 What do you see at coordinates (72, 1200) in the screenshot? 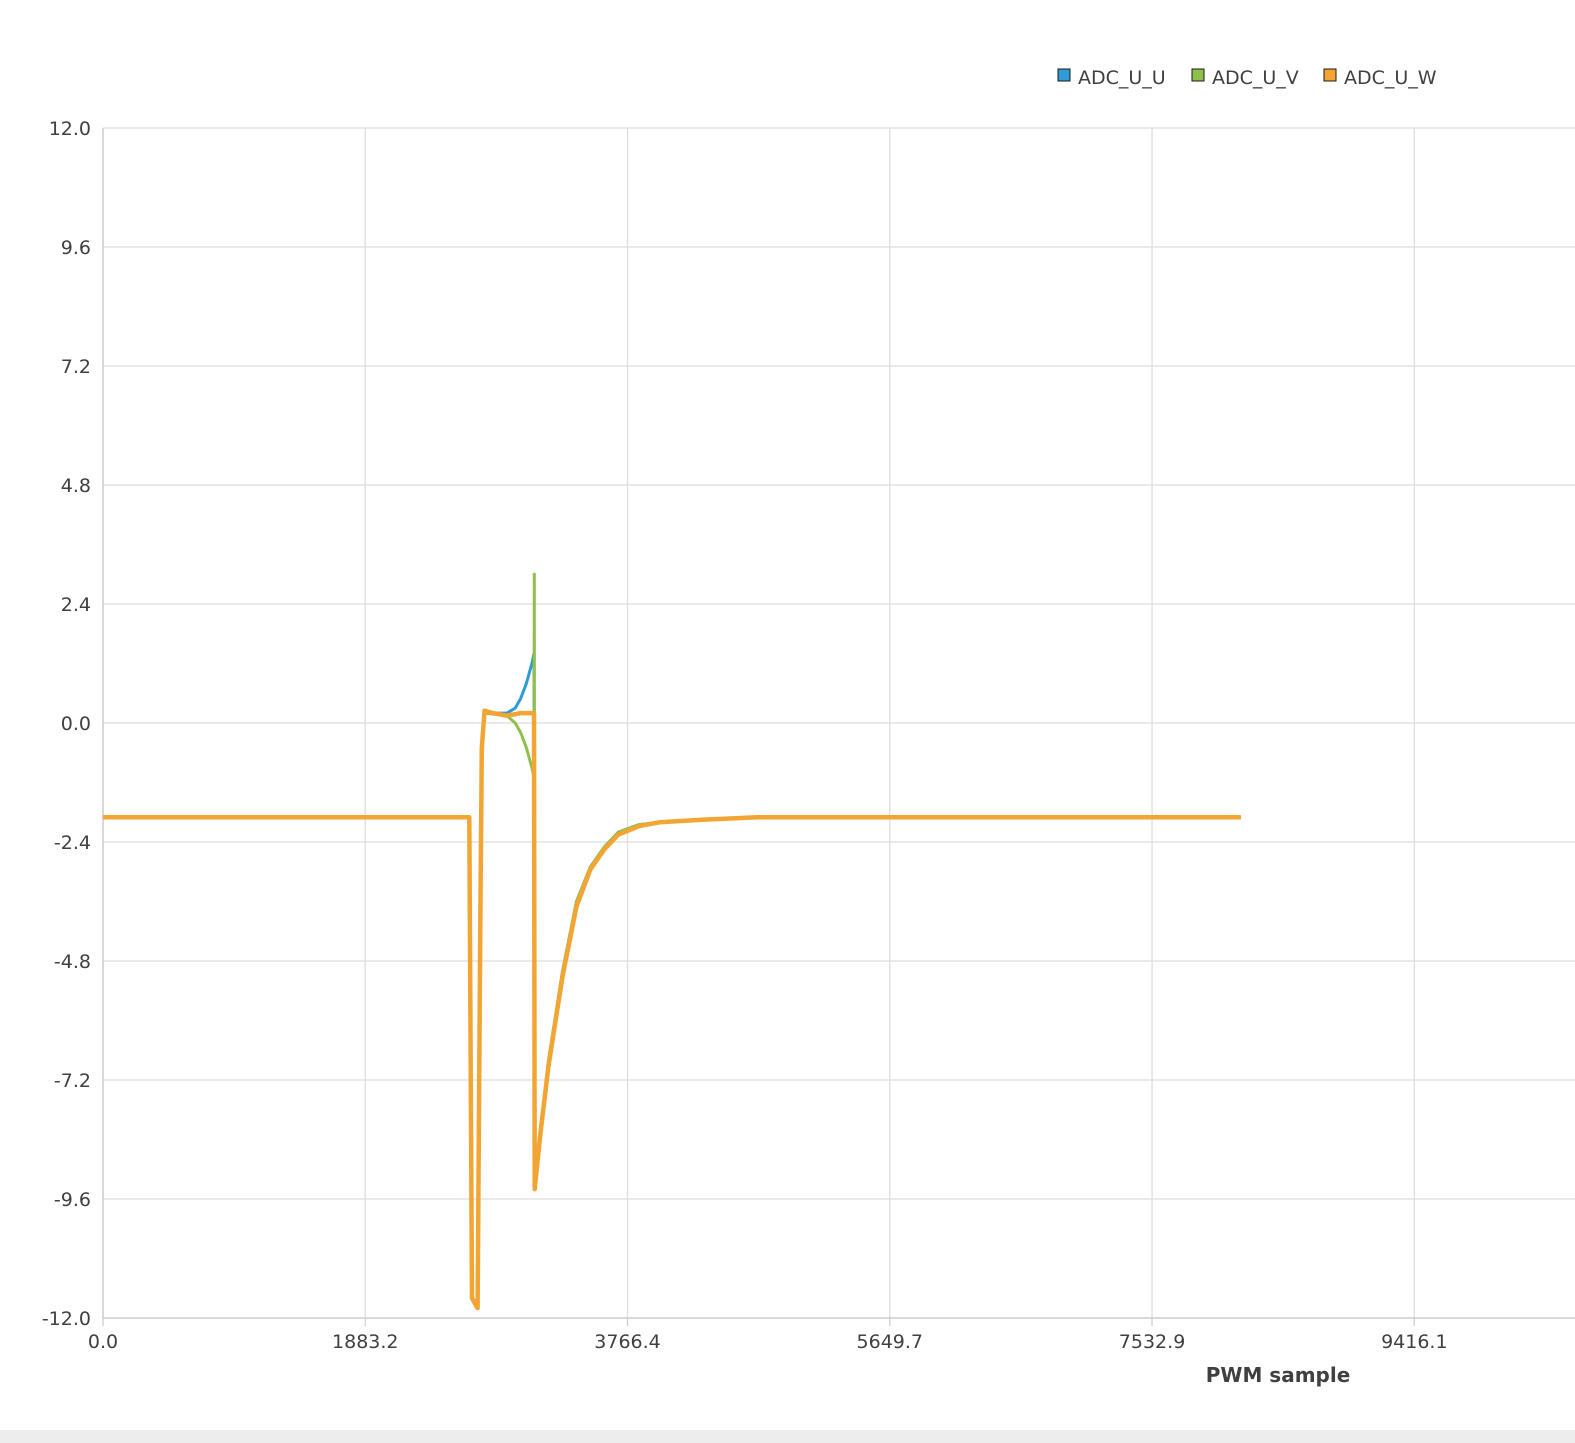
I see `y-tick-label: -9.6` at bounding box center [72, 1200].